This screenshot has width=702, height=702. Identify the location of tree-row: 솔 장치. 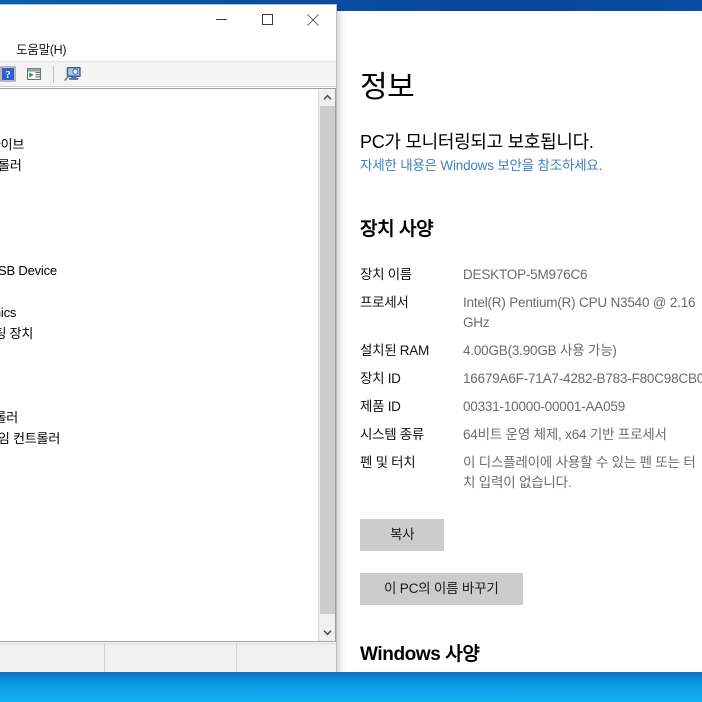
(159, 354).